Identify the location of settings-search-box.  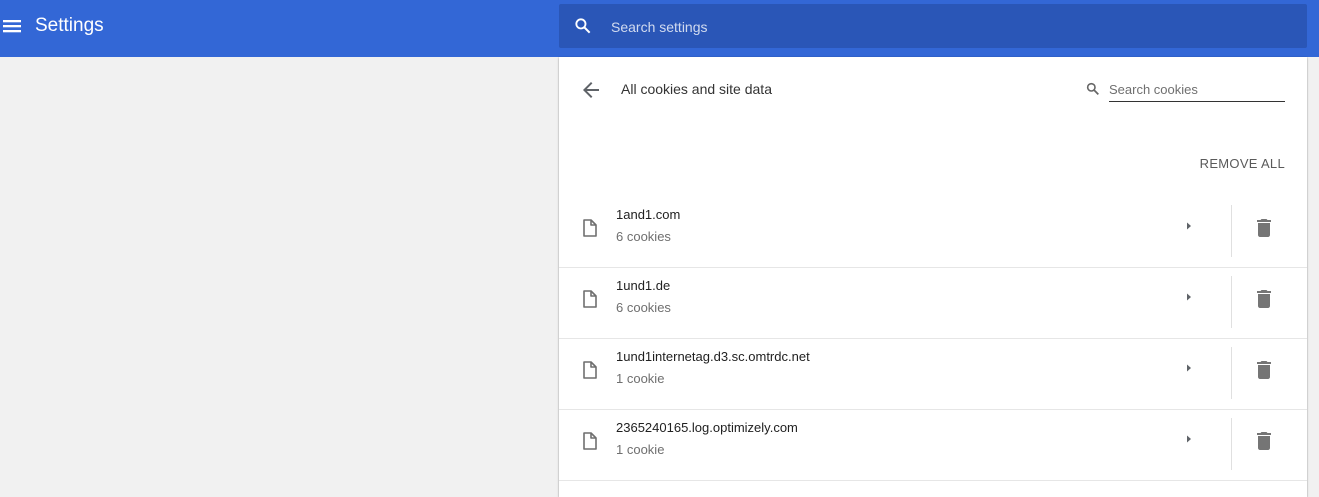
(933, 27).